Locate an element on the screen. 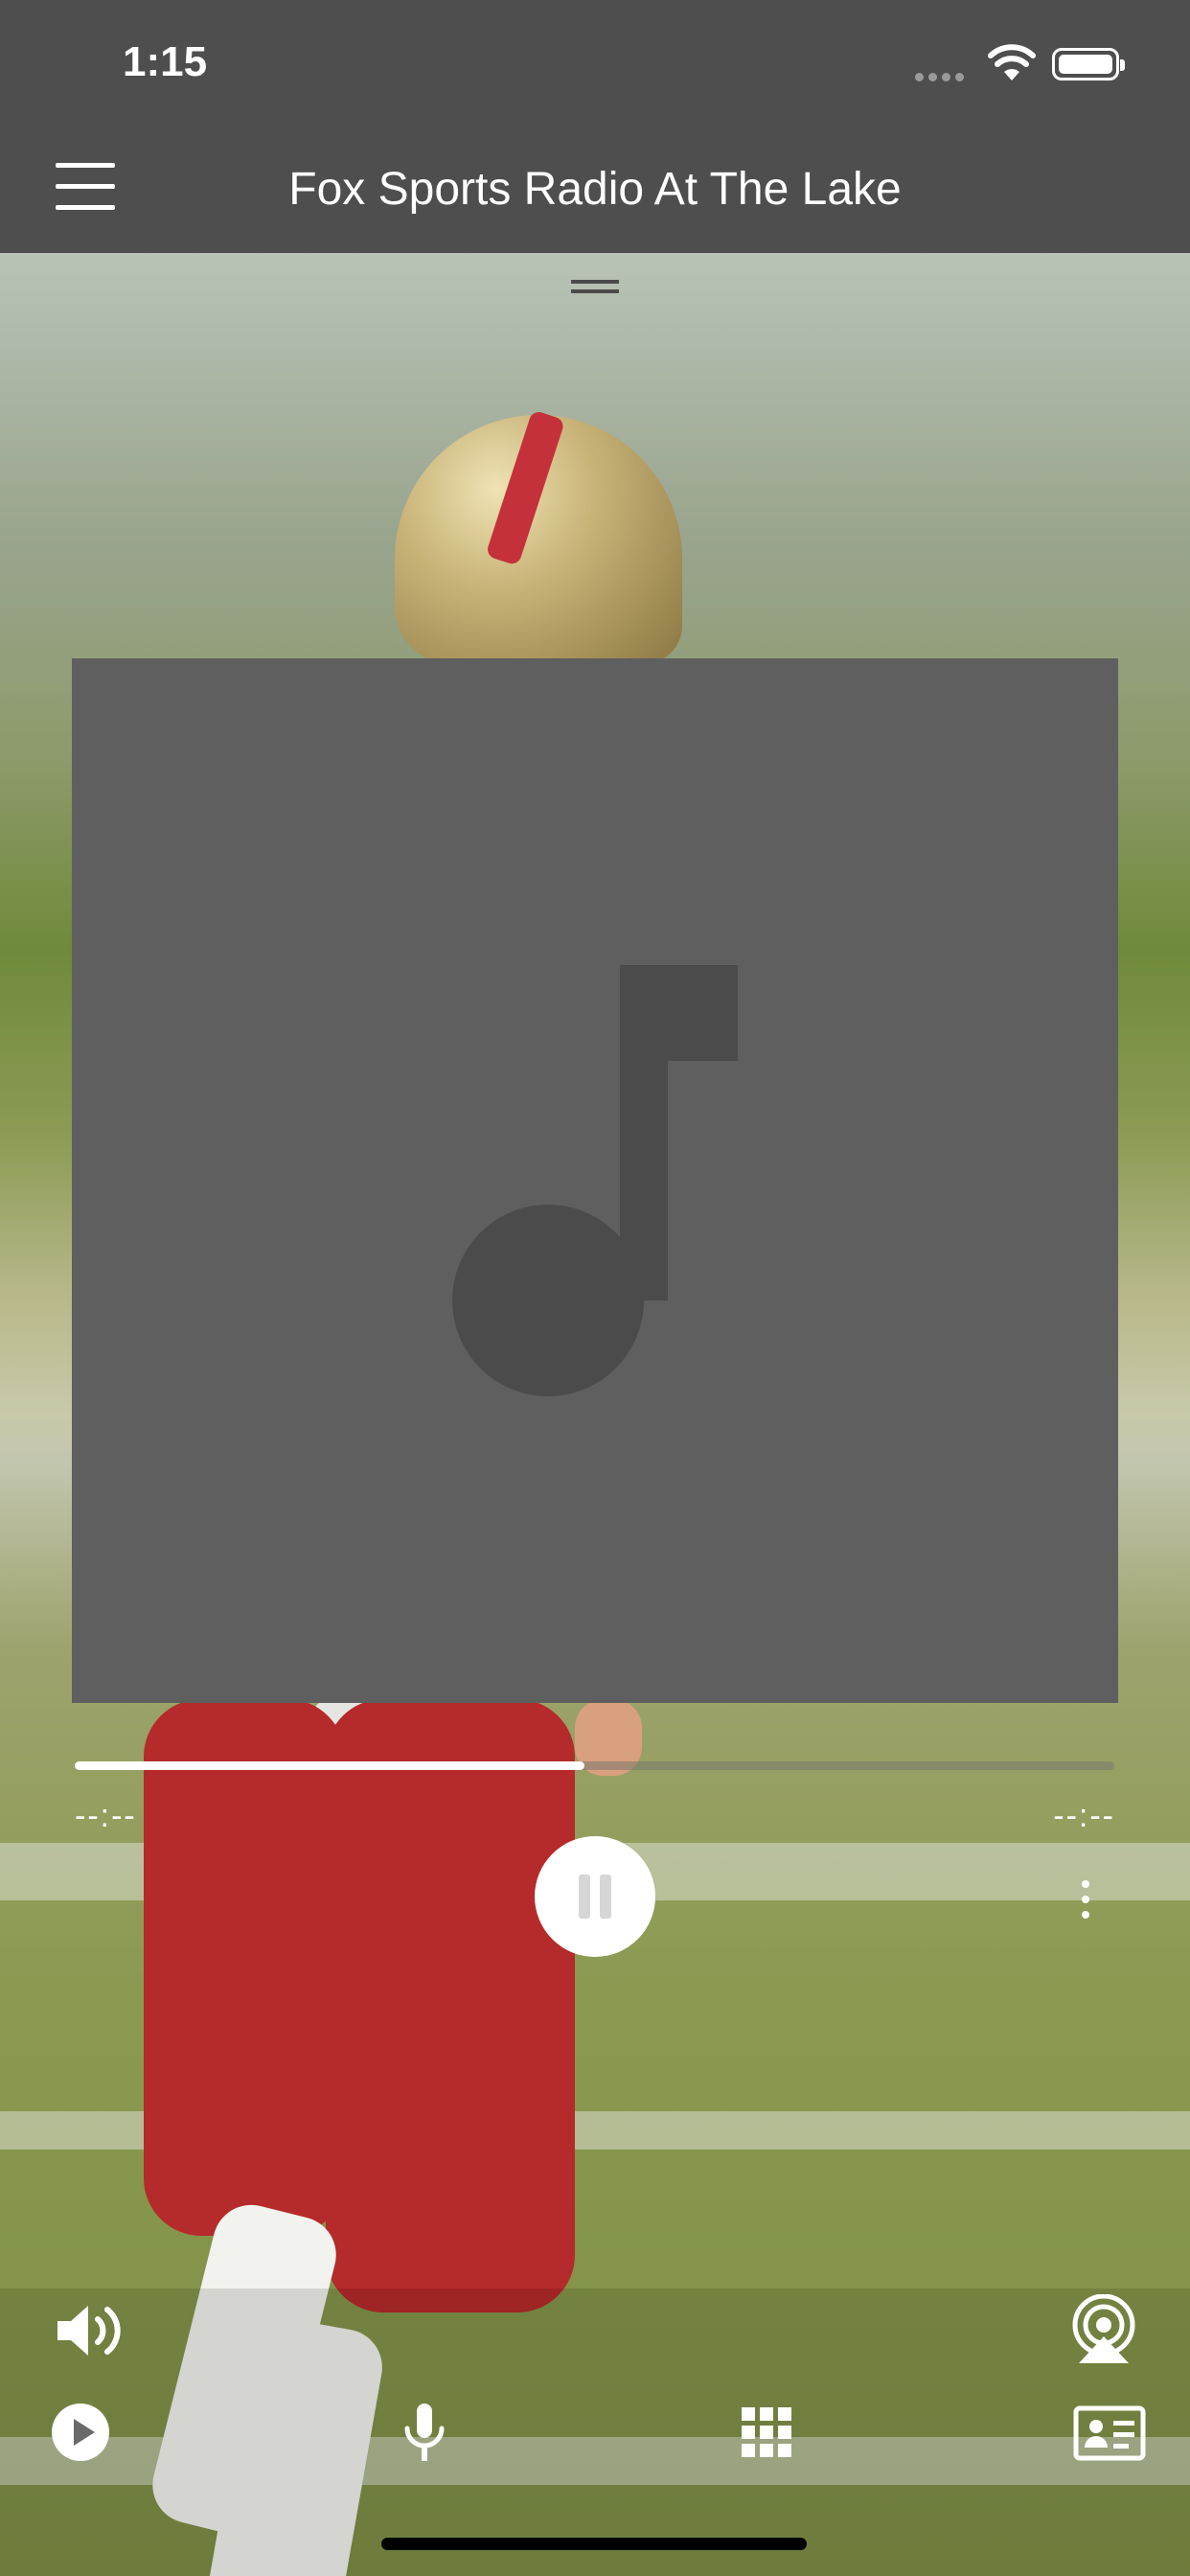  page-title: Fox Sports Radio At The Lake is located at coordinates (595, 189).